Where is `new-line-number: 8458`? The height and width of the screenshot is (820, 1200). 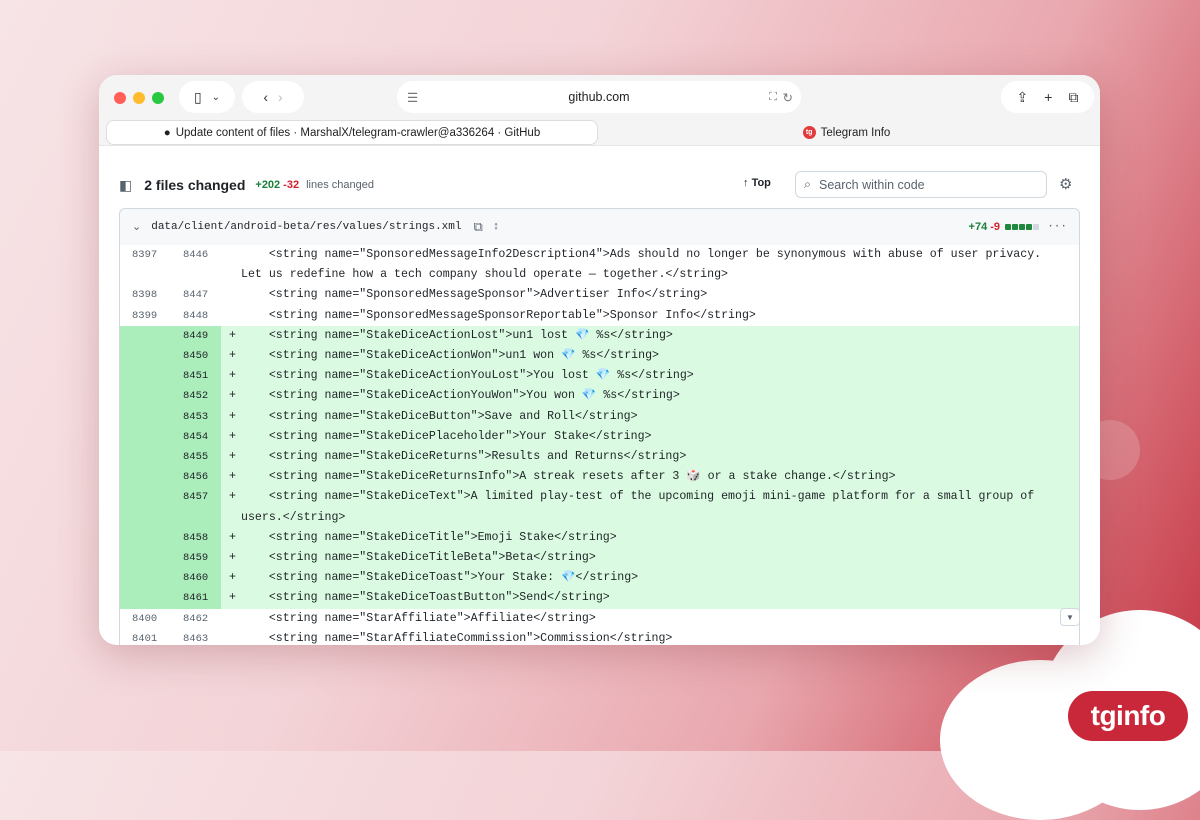 new-line-number: 8458 is located at coordinates (195, 538).